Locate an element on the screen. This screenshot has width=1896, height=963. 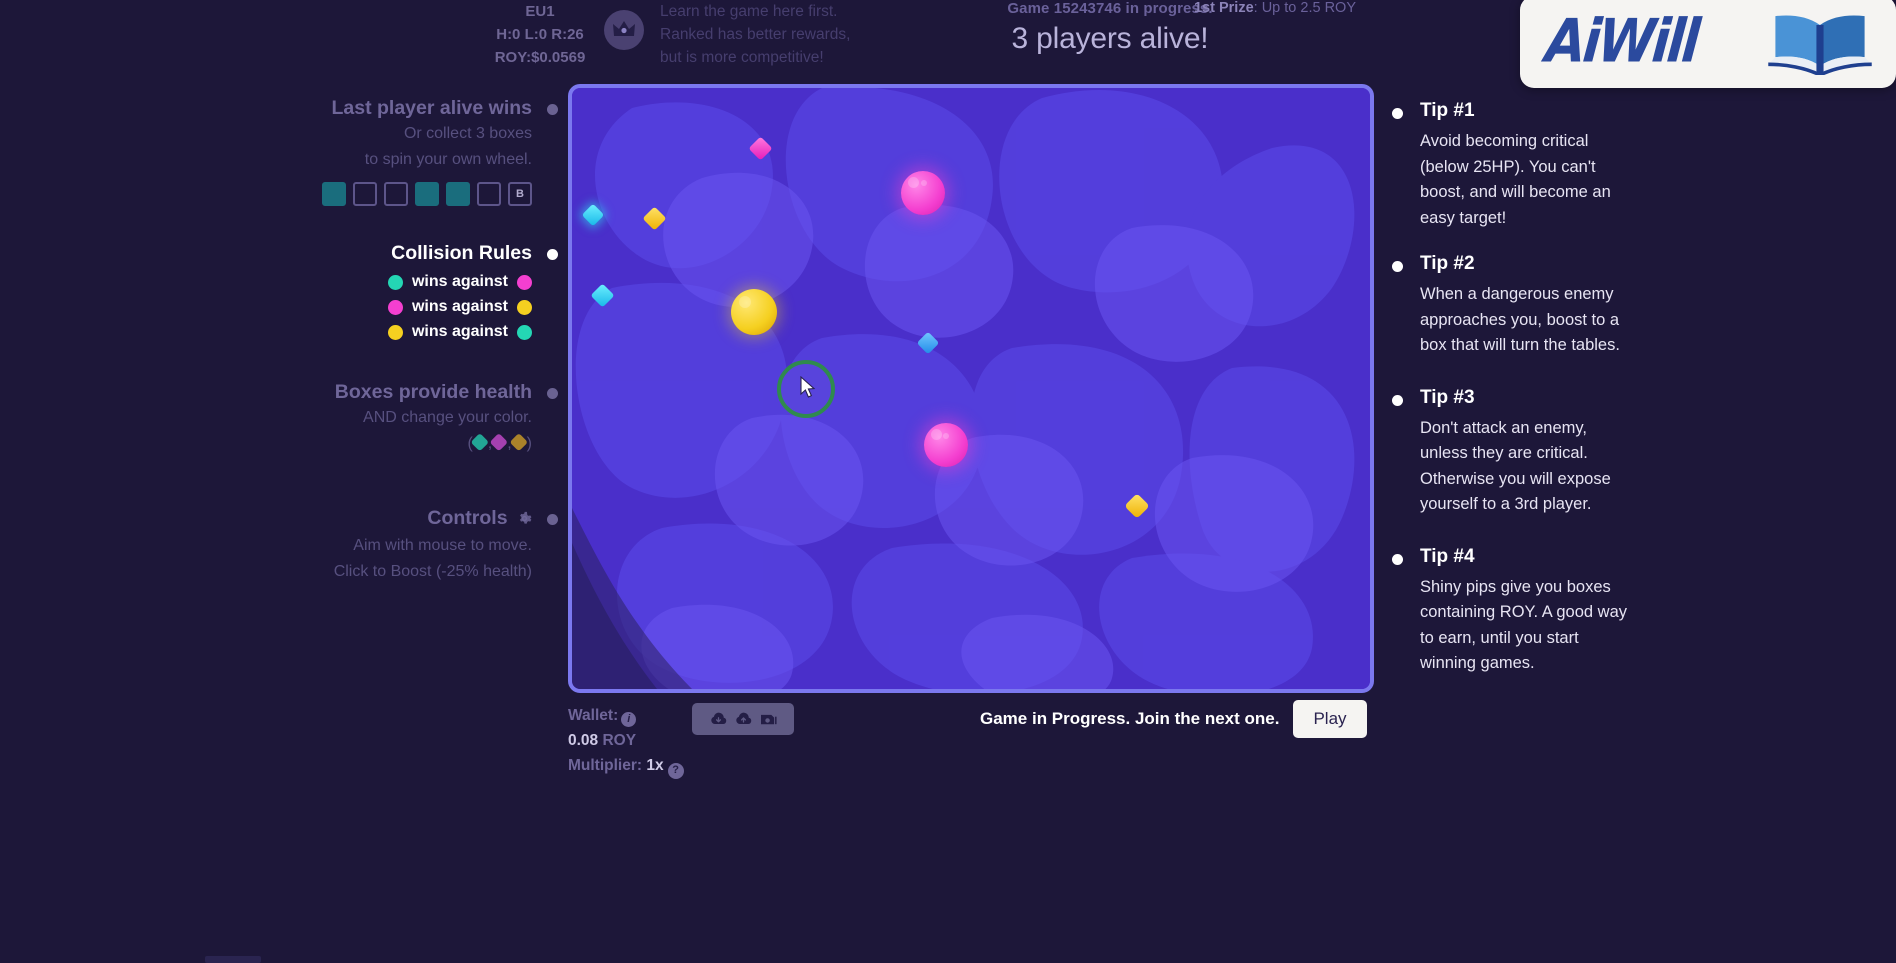
learn-line-2: Ranked has better rewards, is located at coordinates (755, 34).